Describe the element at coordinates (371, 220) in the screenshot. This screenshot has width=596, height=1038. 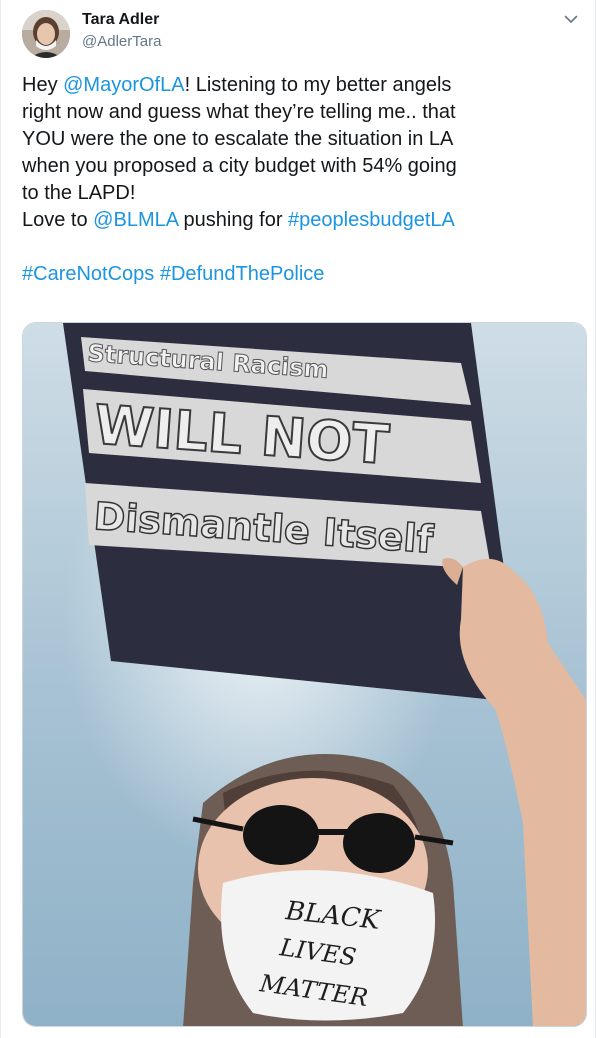
I see `hashtag-link-peoplesbudgetla: #peoplesbudgetLA` at that location.